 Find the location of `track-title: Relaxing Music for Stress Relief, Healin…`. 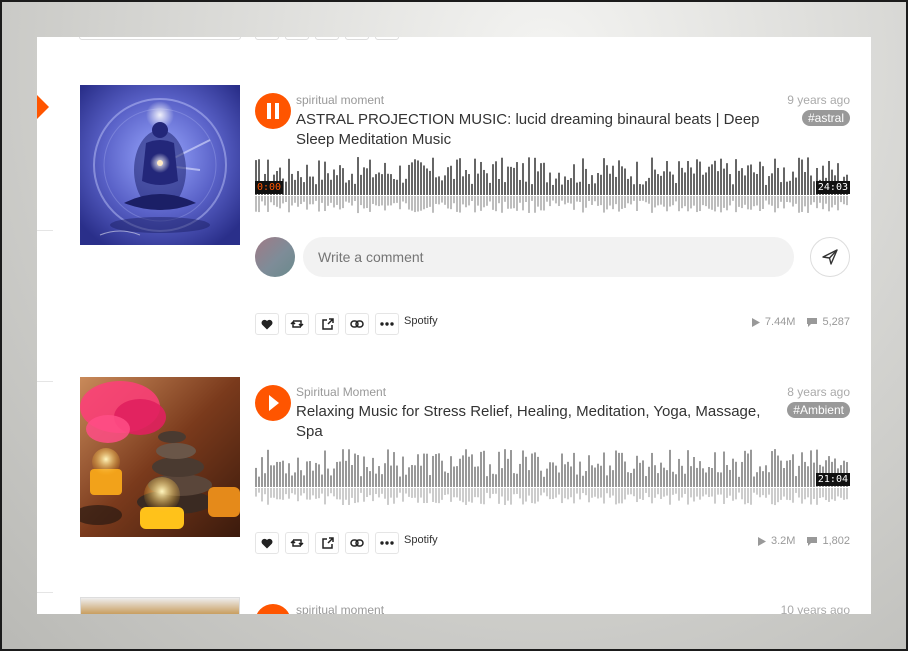

track-title: Relaxing Music for Stress Relief, Healin… is located at coordinates (541, 422).